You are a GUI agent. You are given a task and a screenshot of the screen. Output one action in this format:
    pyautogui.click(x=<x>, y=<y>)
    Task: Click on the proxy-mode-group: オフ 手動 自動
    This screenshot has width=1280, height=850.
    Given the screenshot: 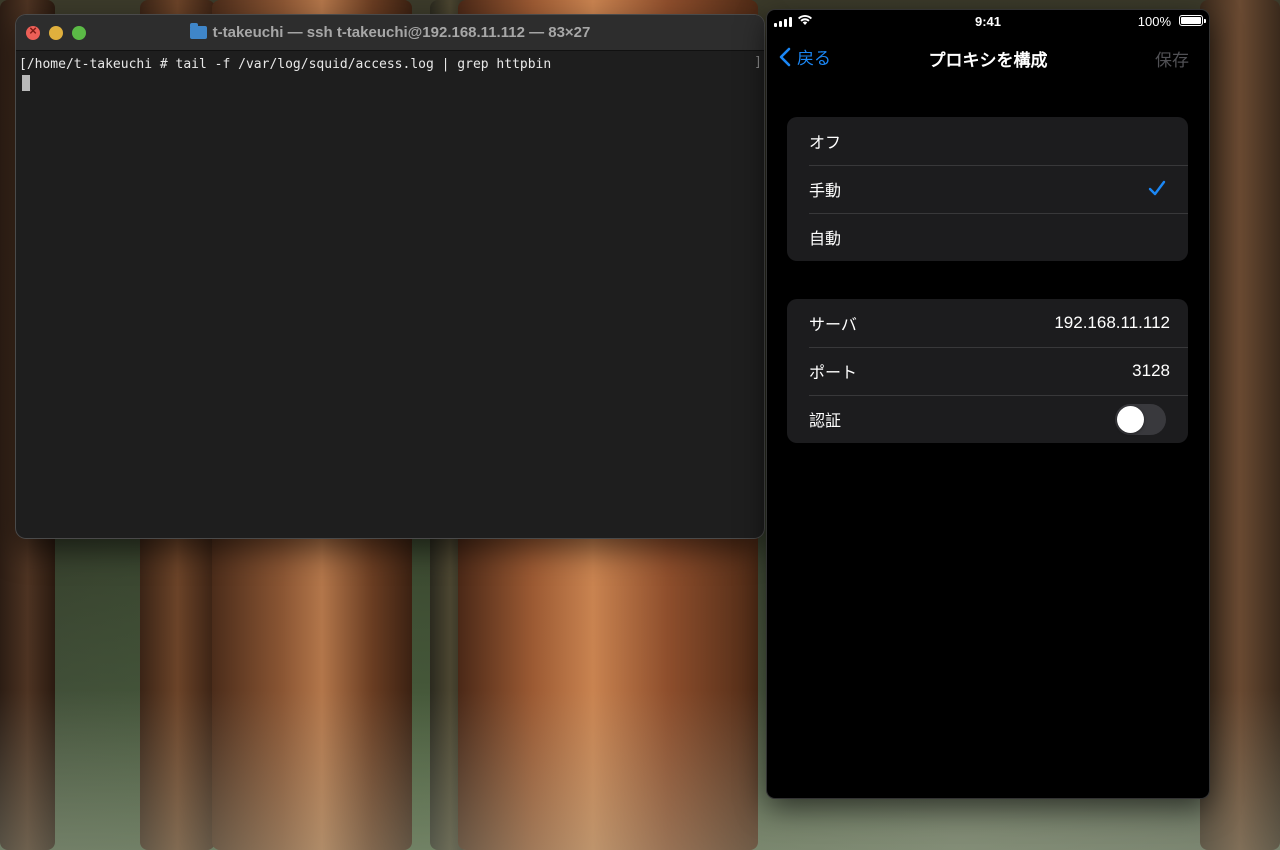 What is the action you would take?
    pyautogui.click(x=987, y=189)
    